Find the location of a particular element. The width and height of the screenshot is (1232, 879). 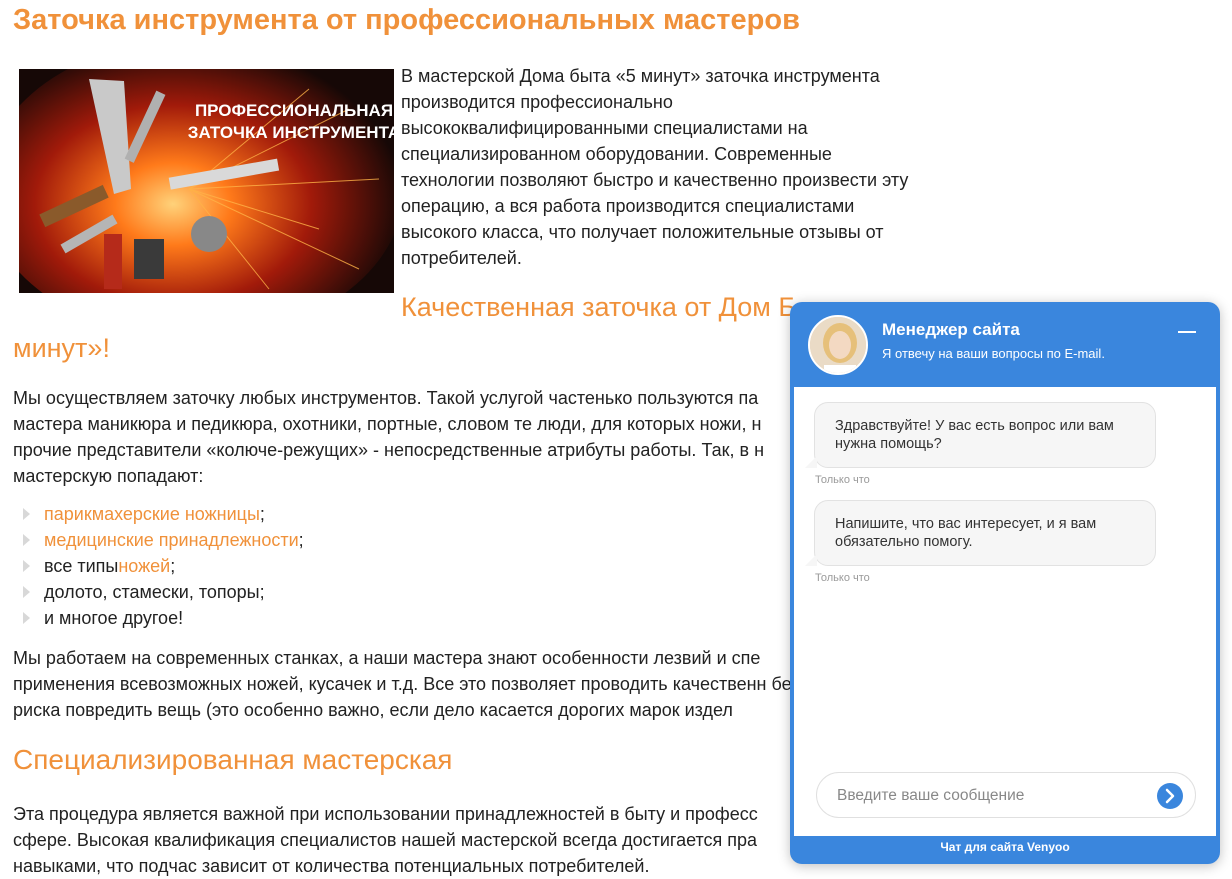

list-item-link: парикмахерские ножницы is located at coordinates (152, 514).